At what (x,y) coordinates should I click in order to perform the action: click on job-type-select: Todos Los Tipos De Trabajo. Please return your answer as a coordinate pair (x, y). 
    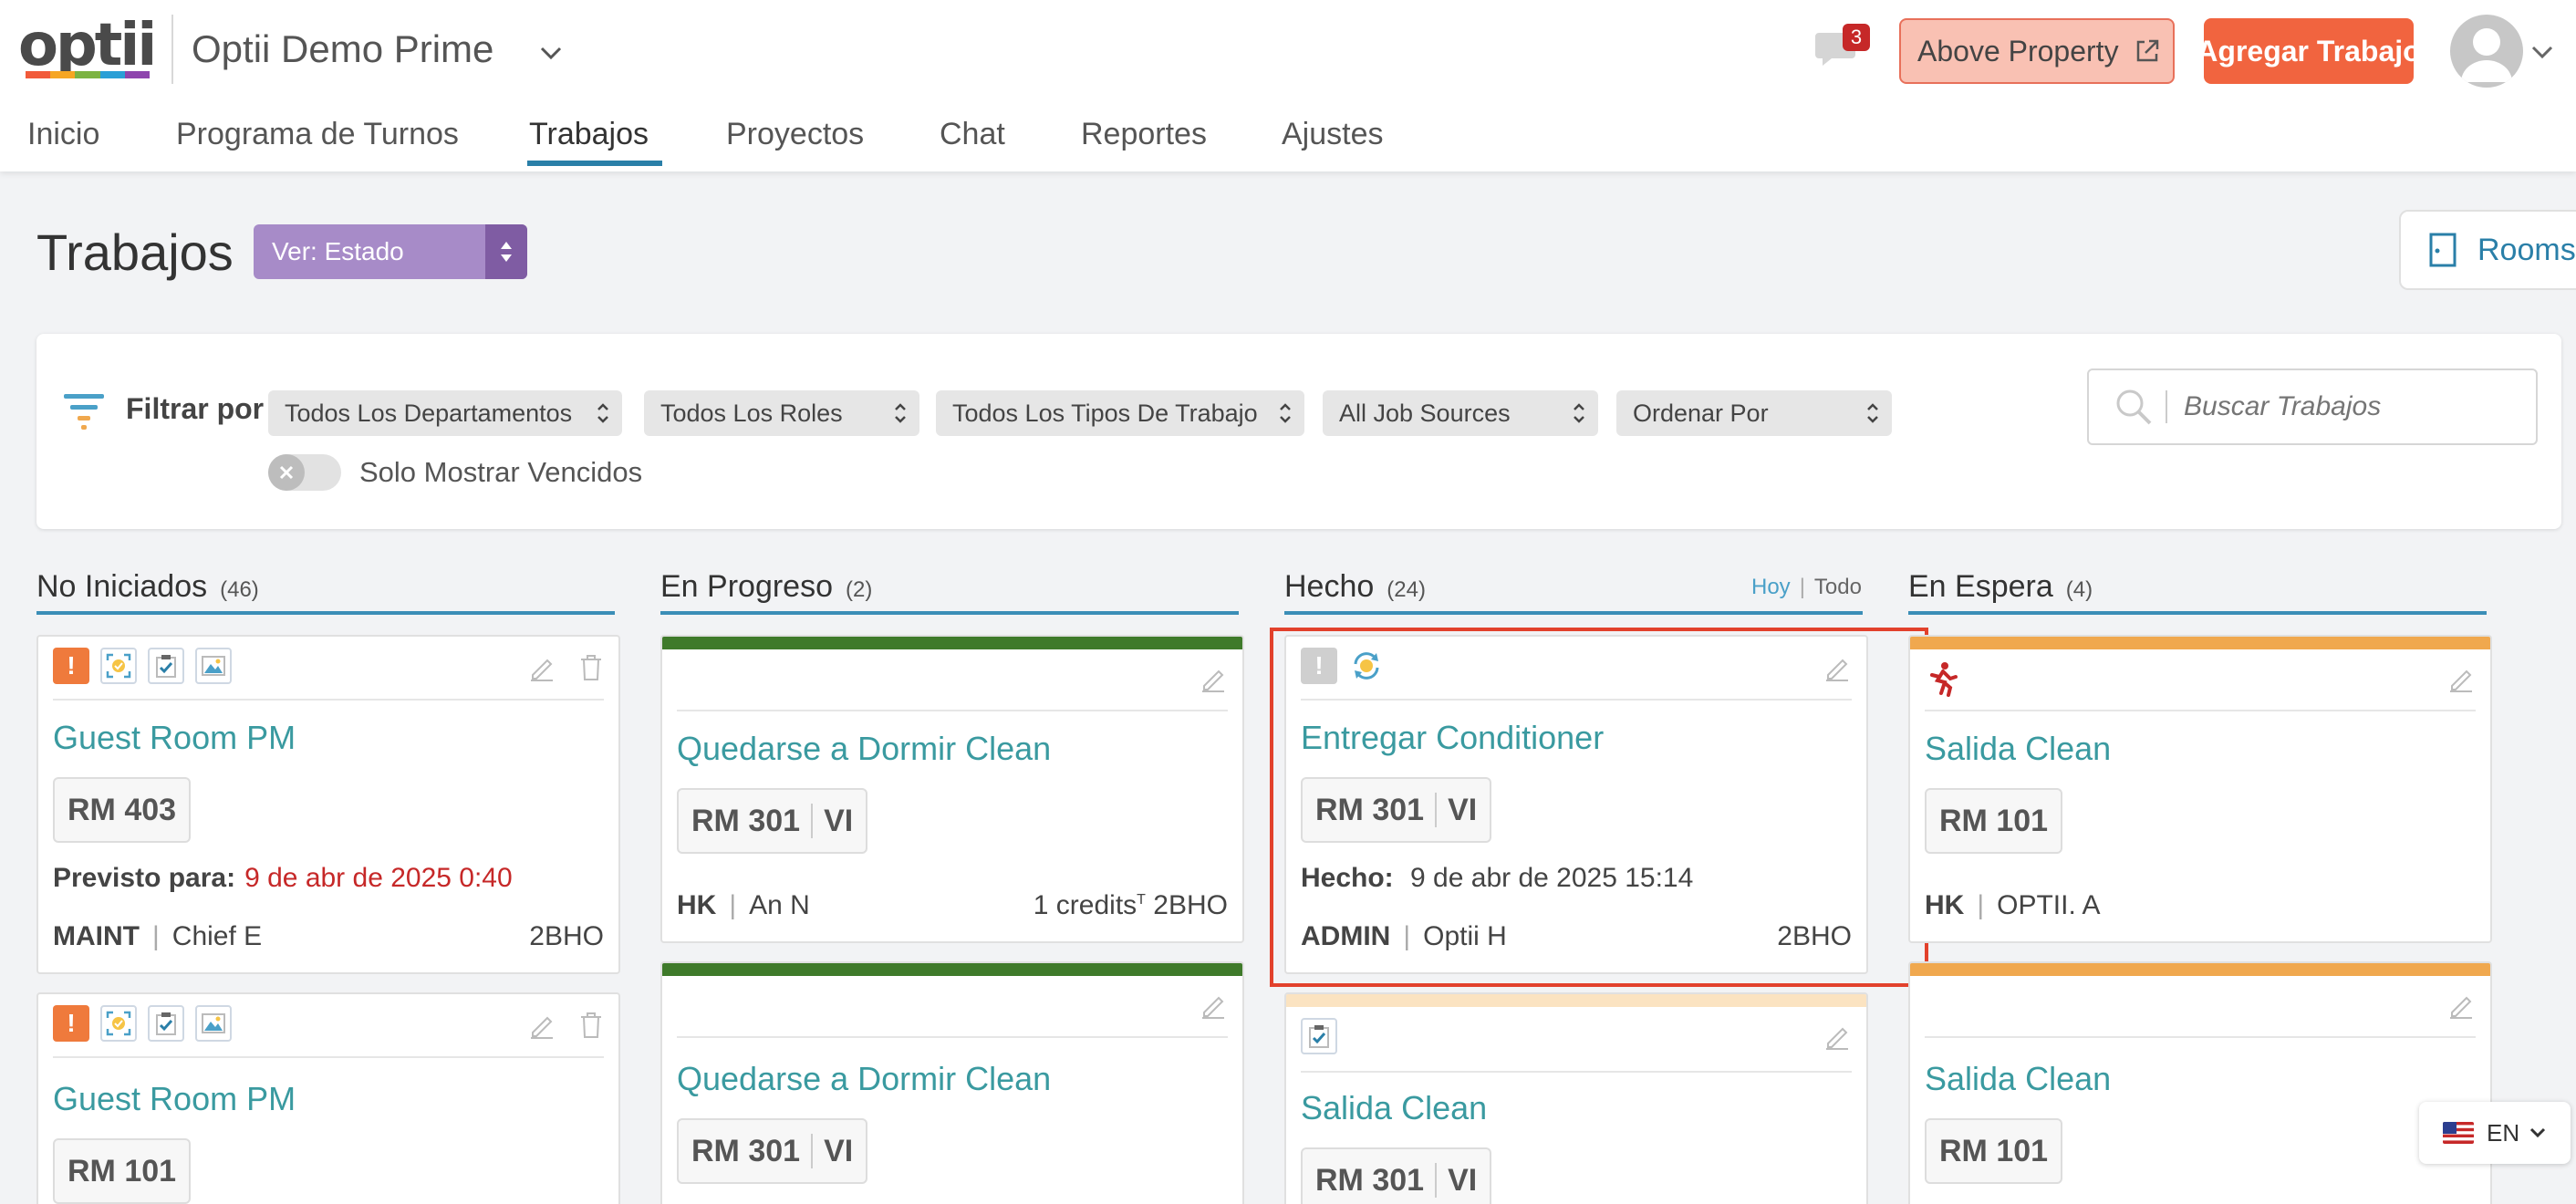
    Looking at the image, I should click on (1120, 413).